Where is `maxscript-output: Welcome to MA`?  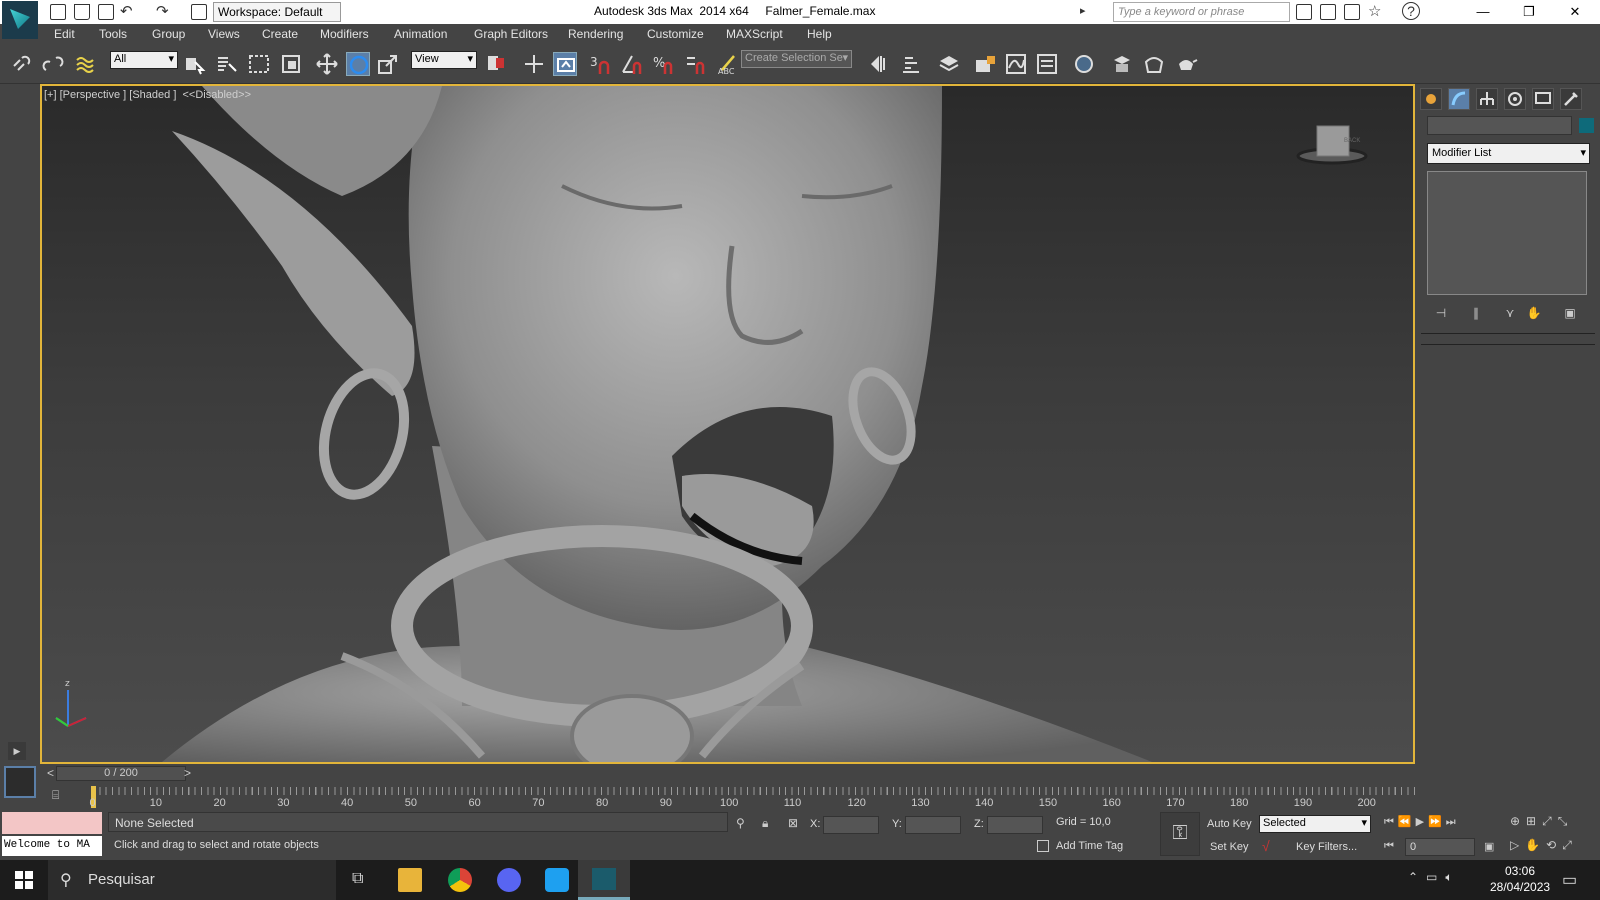
maxscript-output: Welcome to MA is located at coordinates (52, 846).